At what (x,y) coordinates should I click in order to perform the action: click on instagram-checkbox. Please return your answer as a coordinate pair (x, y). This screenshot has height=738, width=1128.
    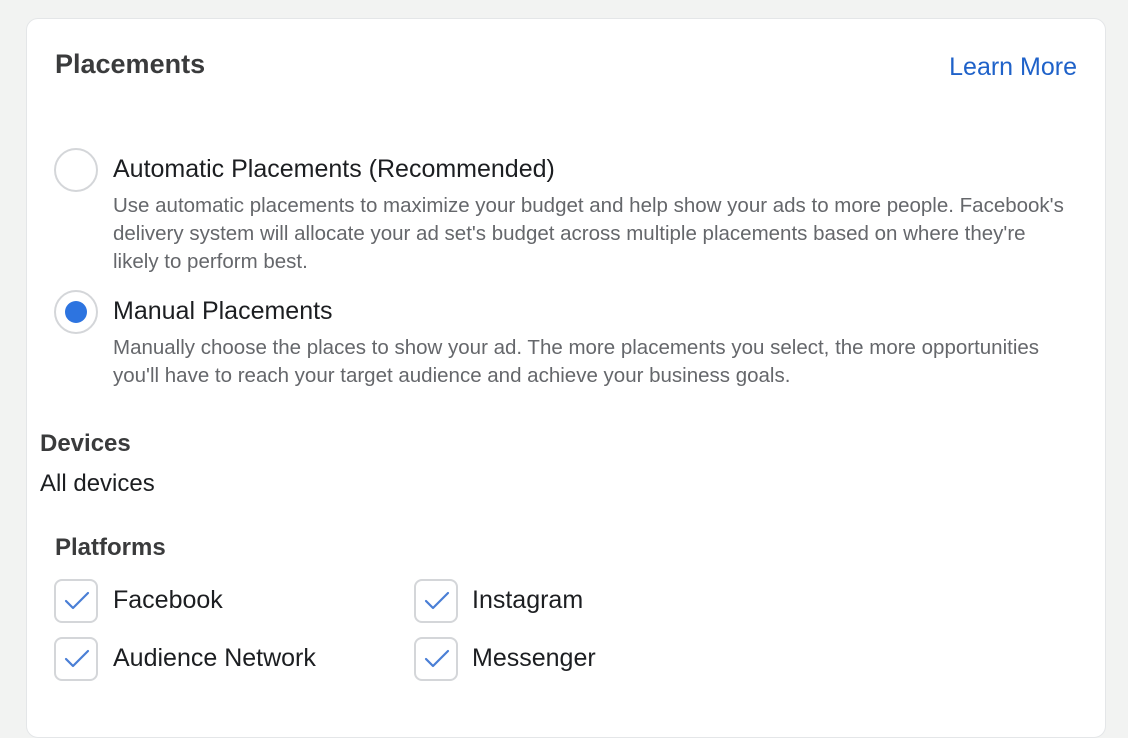
    Looking at the image, I should click on (436, 601).